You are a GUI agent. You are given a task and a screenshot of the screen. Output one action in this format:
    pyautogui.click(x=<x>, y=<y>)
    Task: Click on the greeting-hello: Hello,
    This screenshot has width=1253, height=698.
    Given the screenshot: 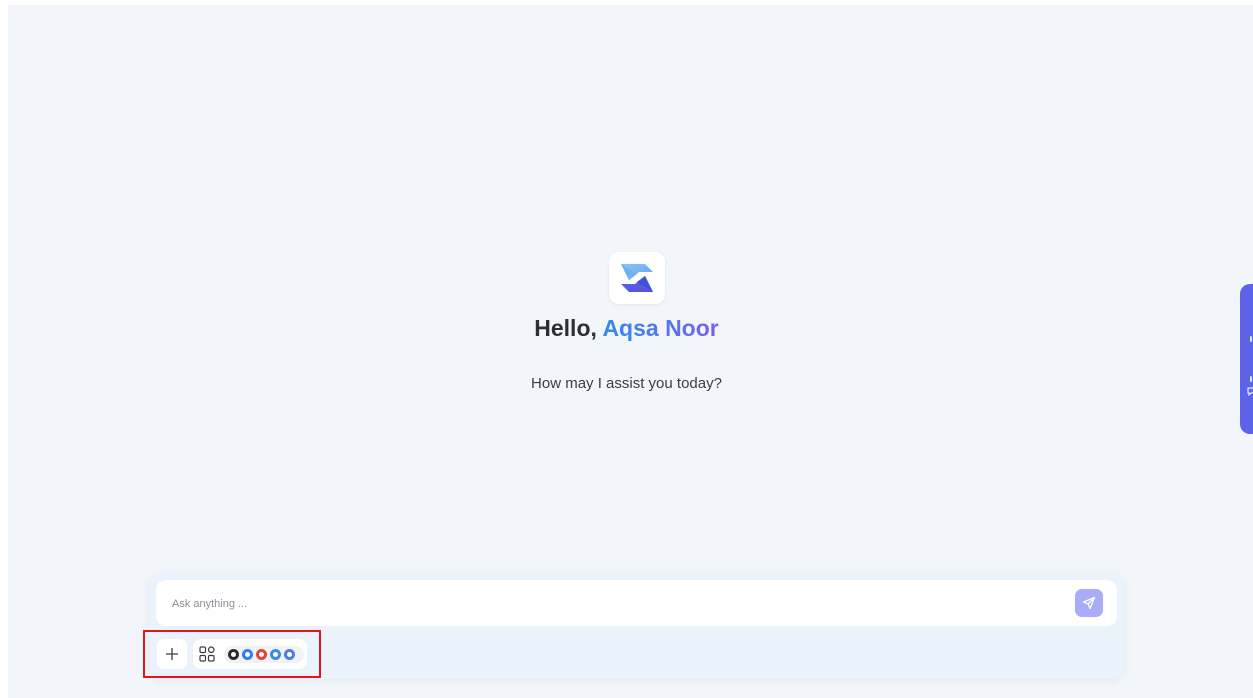 What is the action you would take?
    pyautogui.click(x=565, y=328)
    